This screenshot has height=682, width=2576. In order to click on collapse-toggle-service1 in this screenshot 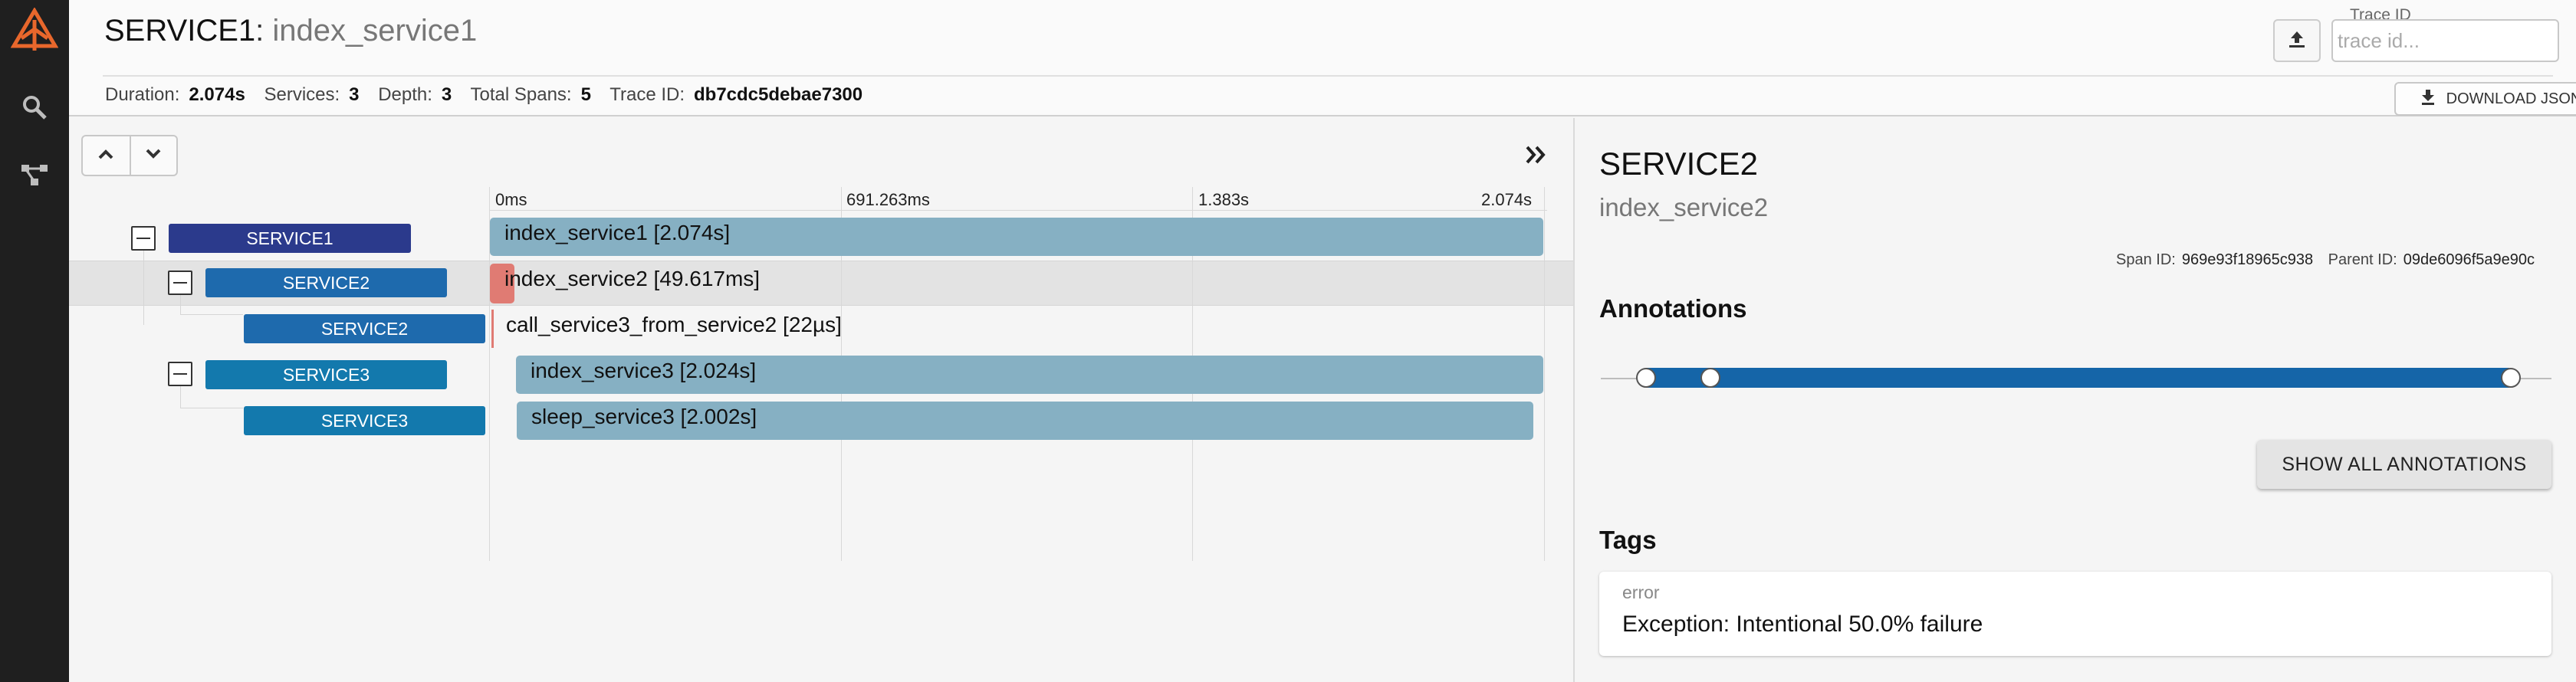, I will do `click(143, 238)`.